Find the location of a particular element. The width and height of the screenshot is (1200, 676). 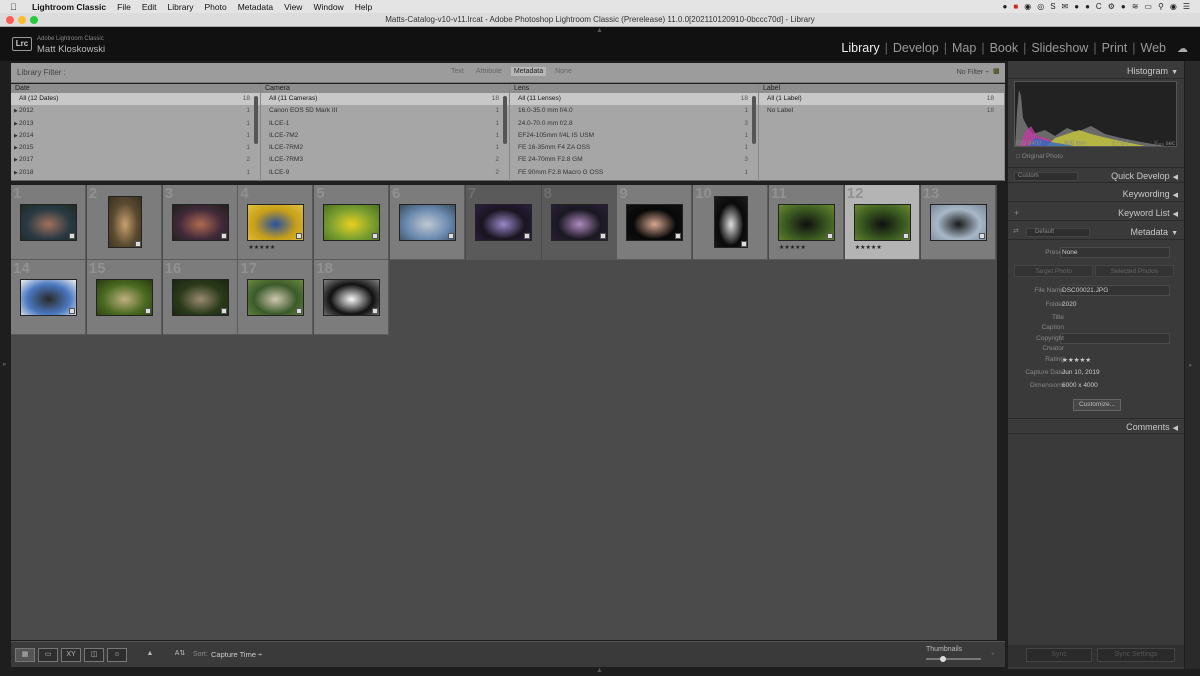

metadata-field-value: Jun 10, 2019 is located at coordinates (1081, 372).